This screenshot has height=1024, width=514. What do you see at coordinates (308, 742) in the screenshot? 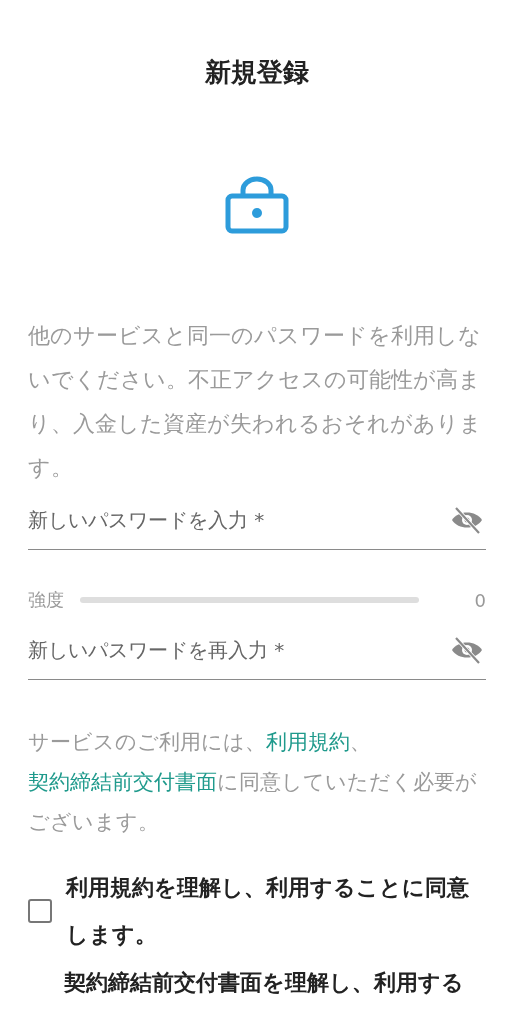
I see `terms-link: 利用規約` at bounding box center [308, 742].